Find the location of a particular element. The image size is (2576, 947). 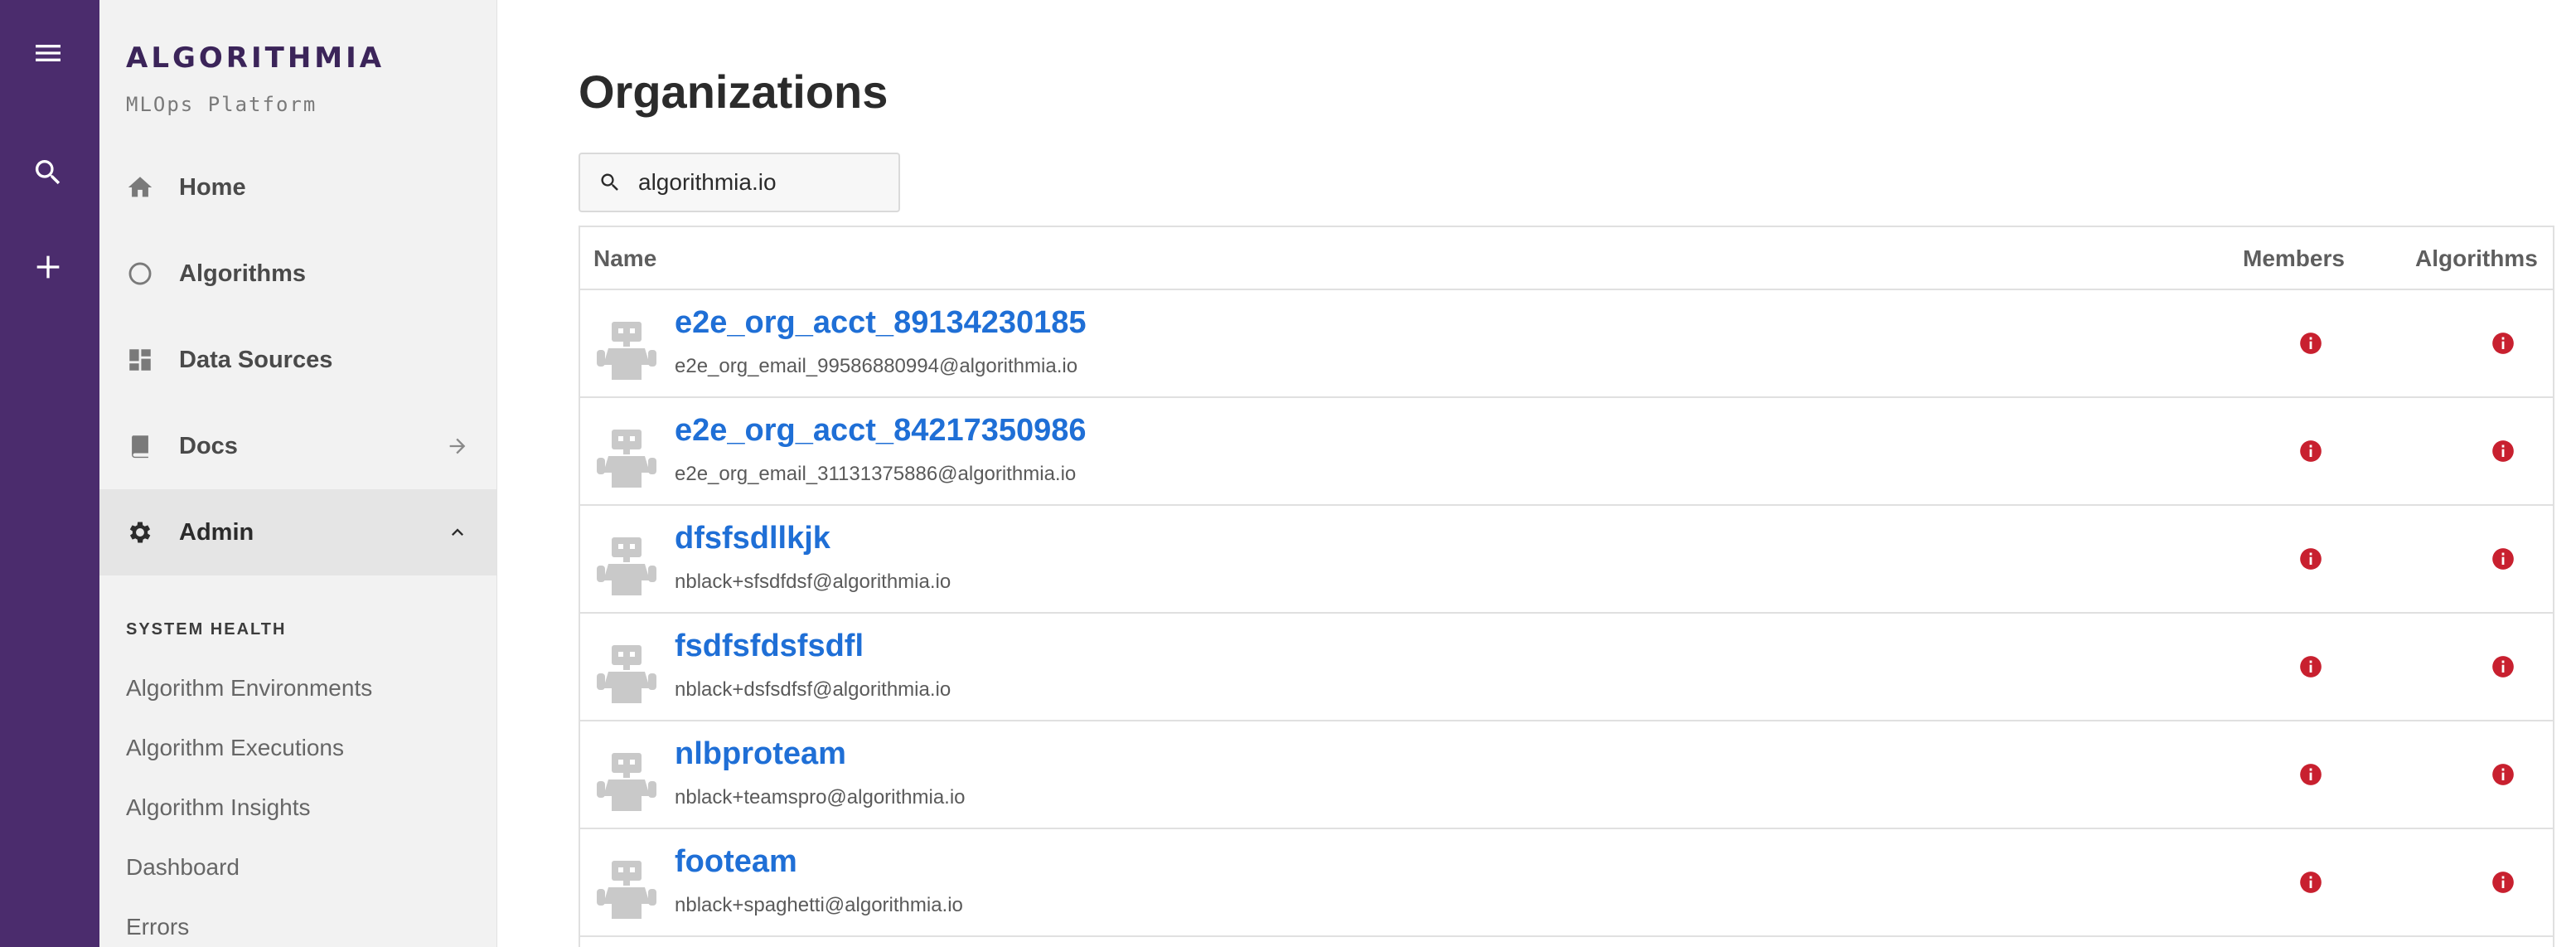

org-email: e2e_org_email_31131375886@algorithmia.io is located at coordinates (876, 474).